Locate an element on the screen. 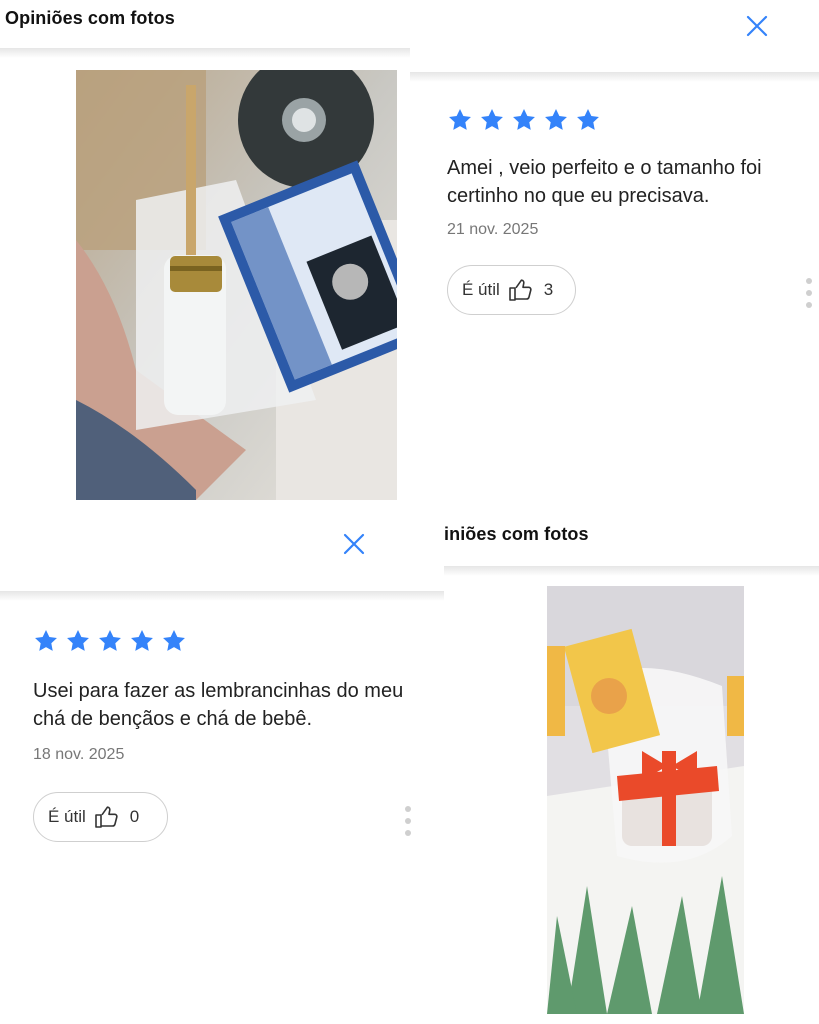 Image resolution: width=819 pixels, height=1024 pixels. helpful-count: 0 is located at coordinates (134, 816).